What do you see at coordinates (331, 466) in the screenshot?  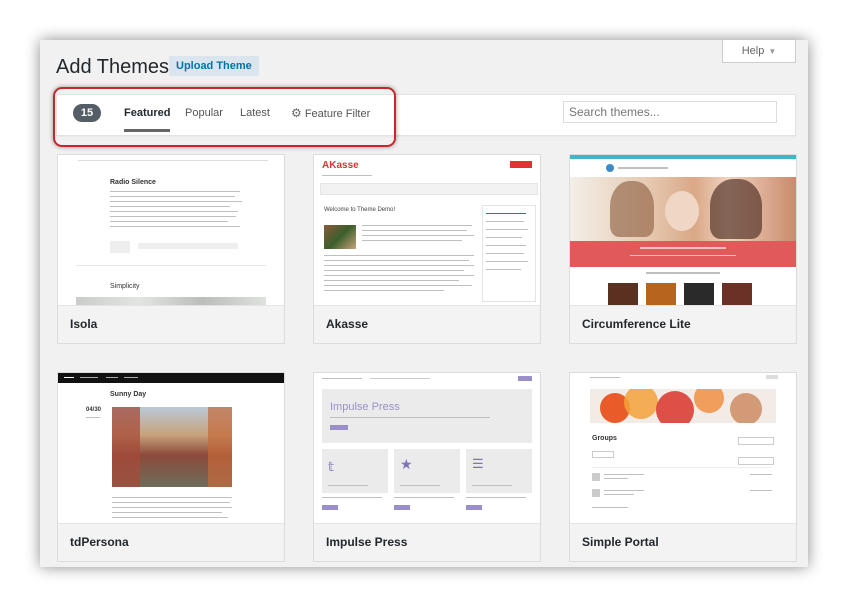 I see `twitter-icon: 𝕥` at bounding box center [331, 466].